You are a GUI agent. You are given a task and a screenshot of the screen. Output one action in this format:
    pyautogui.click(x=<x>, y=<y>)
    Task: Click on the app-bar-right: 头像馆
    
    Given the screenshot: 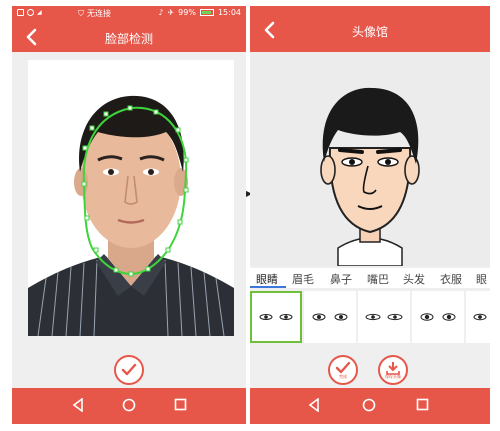 What is the action you would take?
    pyautogui.click(x=370, y=29)
    